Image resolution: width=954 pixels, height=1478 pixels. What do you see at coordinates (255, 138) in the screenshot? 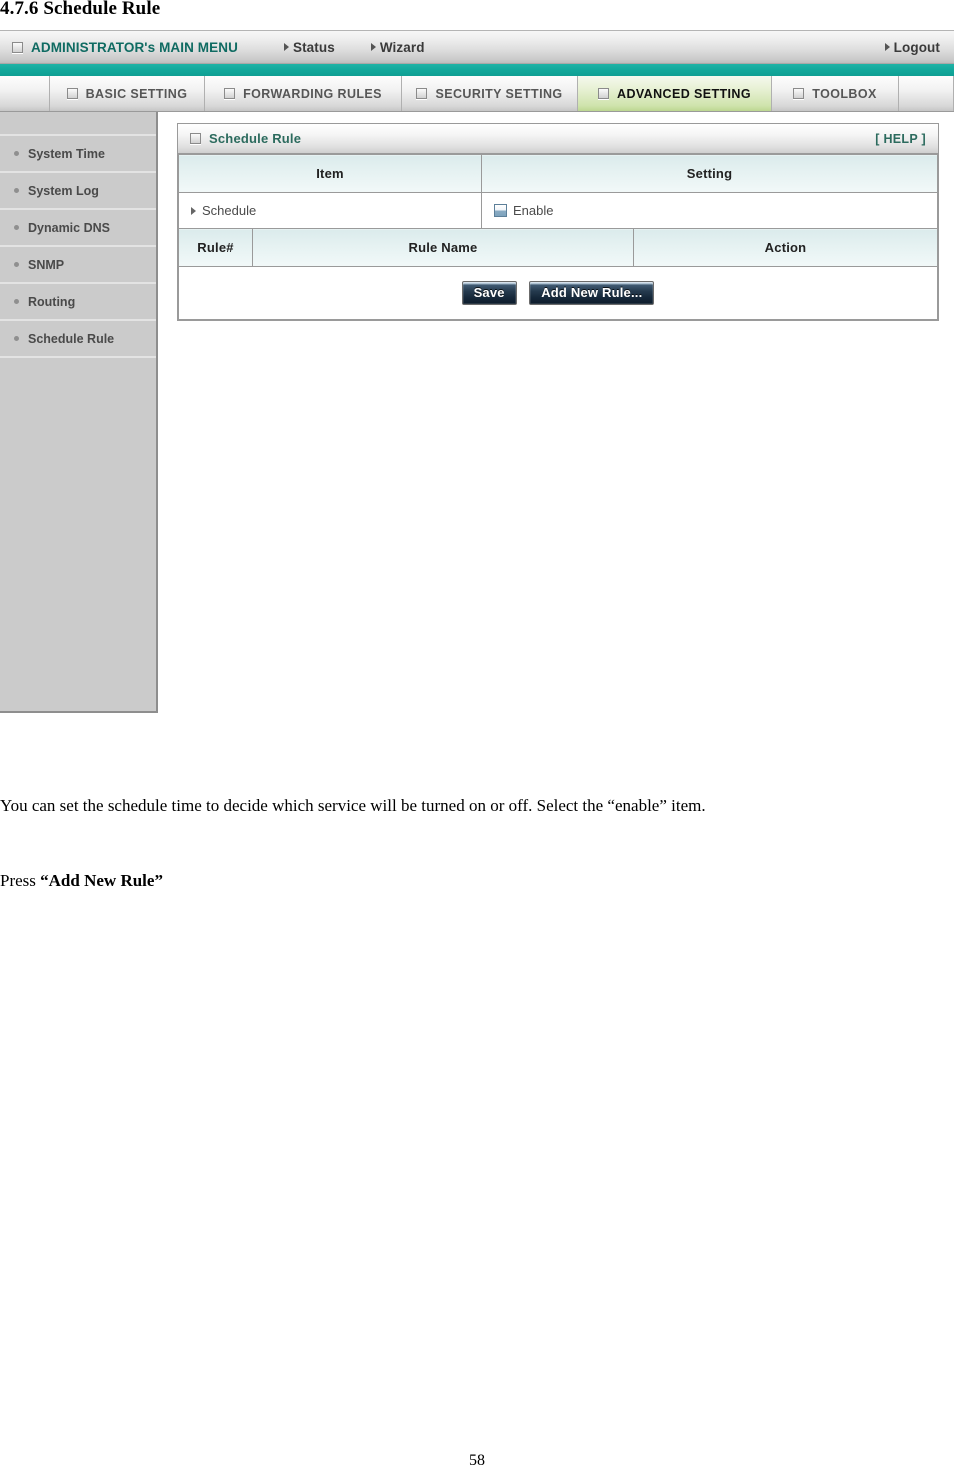
I see `panel-title-label: Schedule Rule` at bounding box center [255, 138].